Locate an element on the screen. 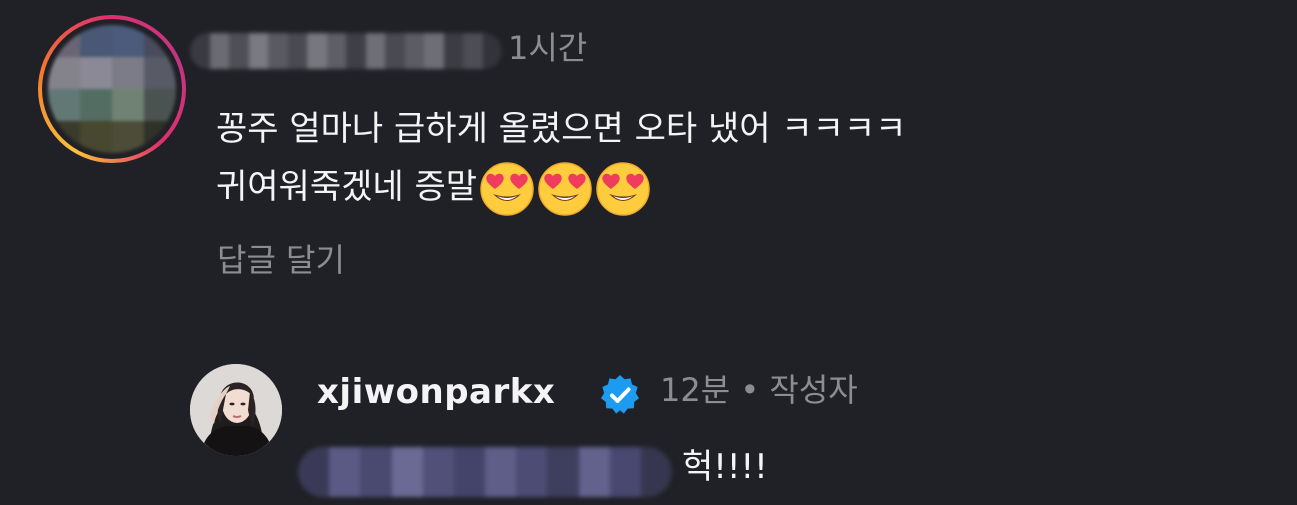 The height and width of the screenshot is (505, 1297). reply-button: 답글 달기 is located at coordinates (281, 260).